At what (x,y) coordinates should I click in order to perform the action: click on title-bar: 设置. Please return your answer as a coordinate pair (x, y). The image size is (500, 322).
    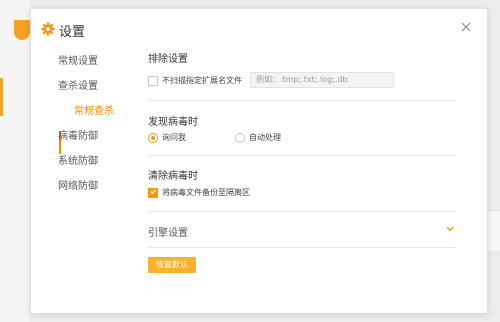
    Looking at the image, I should click on (259, 26).